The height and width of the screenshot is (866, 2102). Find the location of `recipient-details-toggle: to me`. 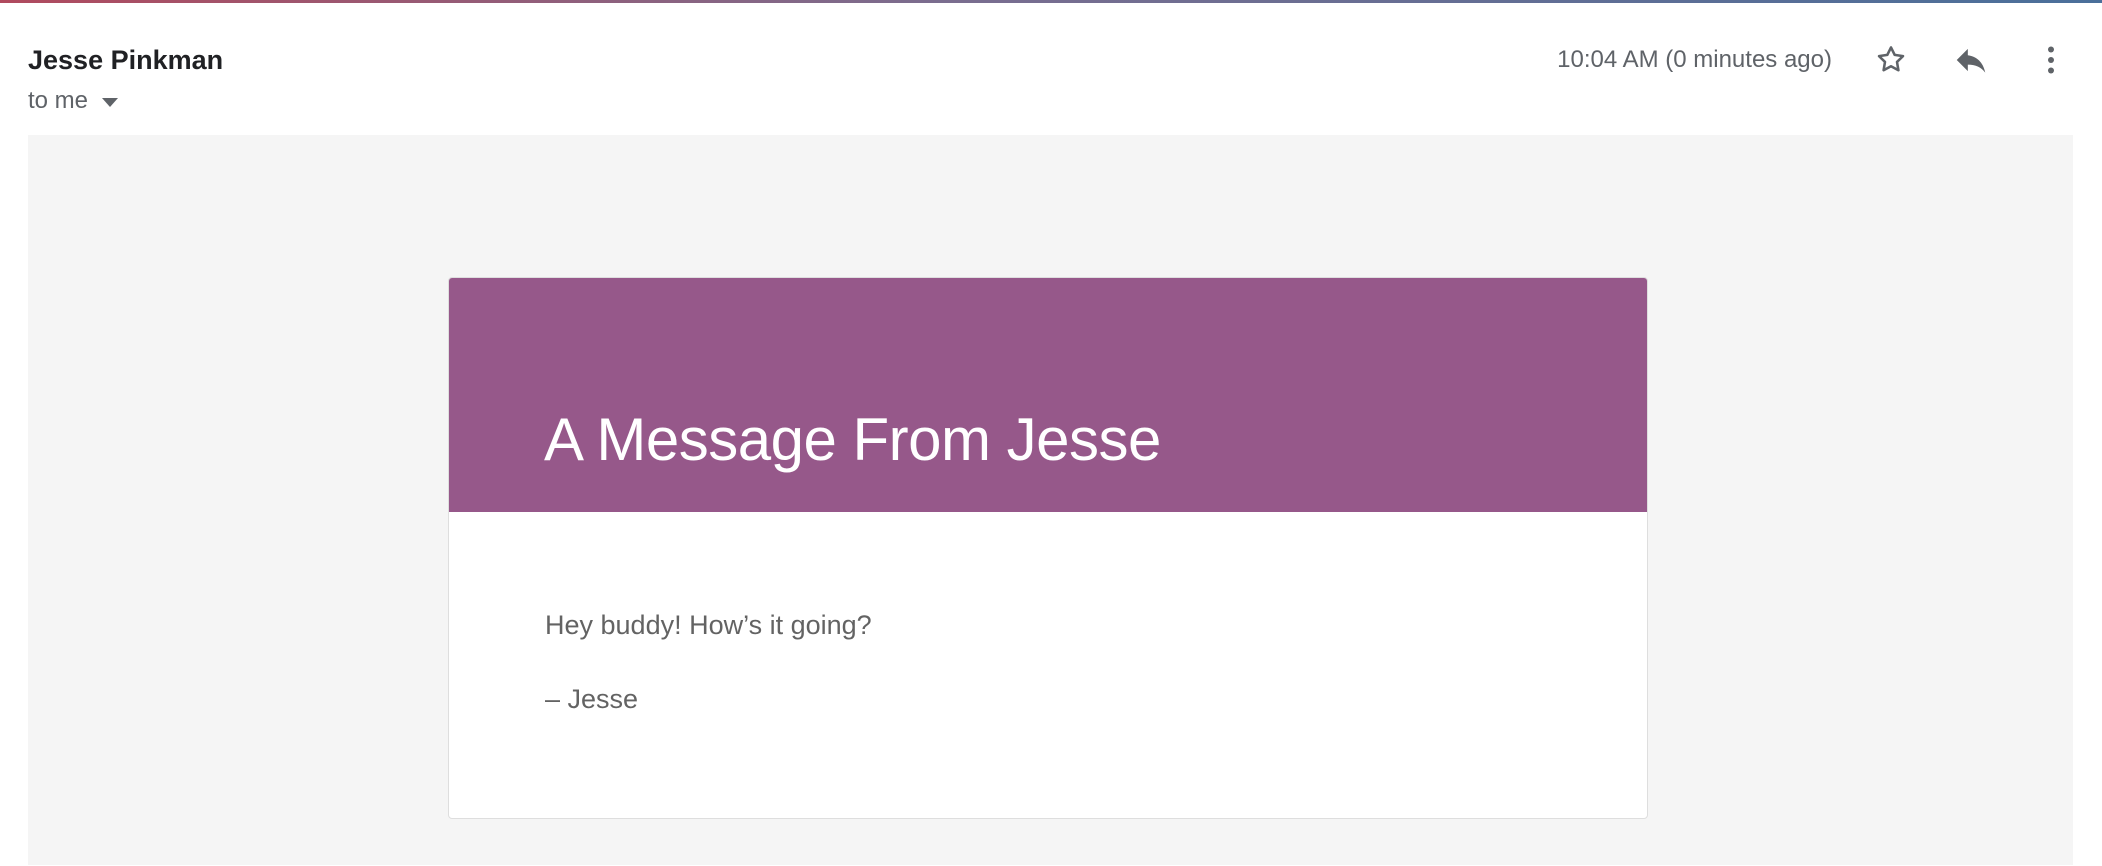

recipient-details-toggle: to me is located at coordinates (73, 101).